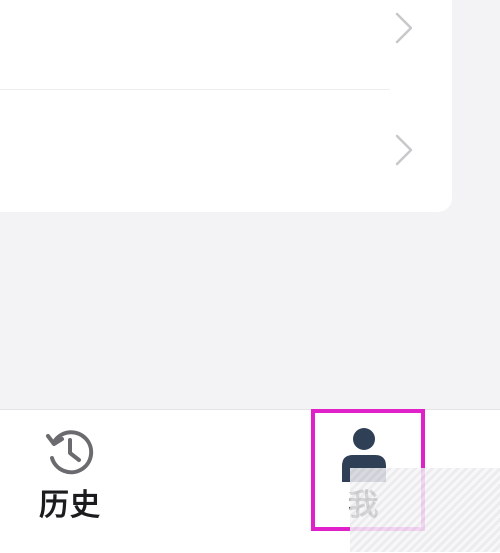 Image resolution: width=500 pixels, height=553 pixels. Describe the element at coordinates (70, 452) in the screenshot. I see `history-icon` at that location.